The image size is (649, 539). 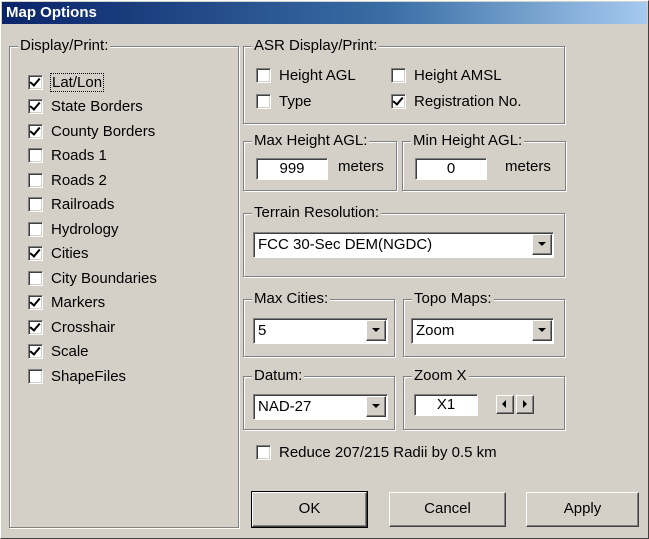 What do you see at coordinates (451, 169) in the screenshot?
I see `min-height-input: 0` at bounding box center [451, 169].